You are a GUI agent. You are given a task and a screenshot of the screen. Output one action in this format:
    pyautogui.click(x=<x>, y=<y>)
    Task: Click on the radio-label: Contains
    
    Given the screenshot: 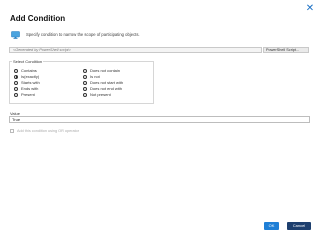 What is the action you would take?
    pyautogui.click(x=29, y=70)
    